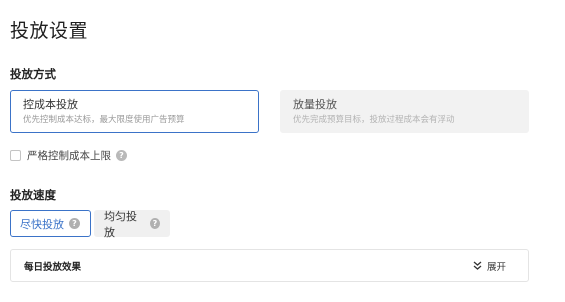 Image resolution: width=565 pixels, height=302 pixels. I want to click on option-card-name: 控成本投放, so click(50, 104).